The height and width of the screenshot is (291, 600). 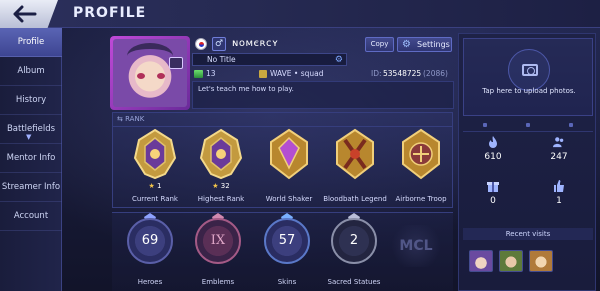 What do you see at coordinates (31, 100) in the screenshot?
I see `sidebar-item-history: History` at bounding box center [31, 100].